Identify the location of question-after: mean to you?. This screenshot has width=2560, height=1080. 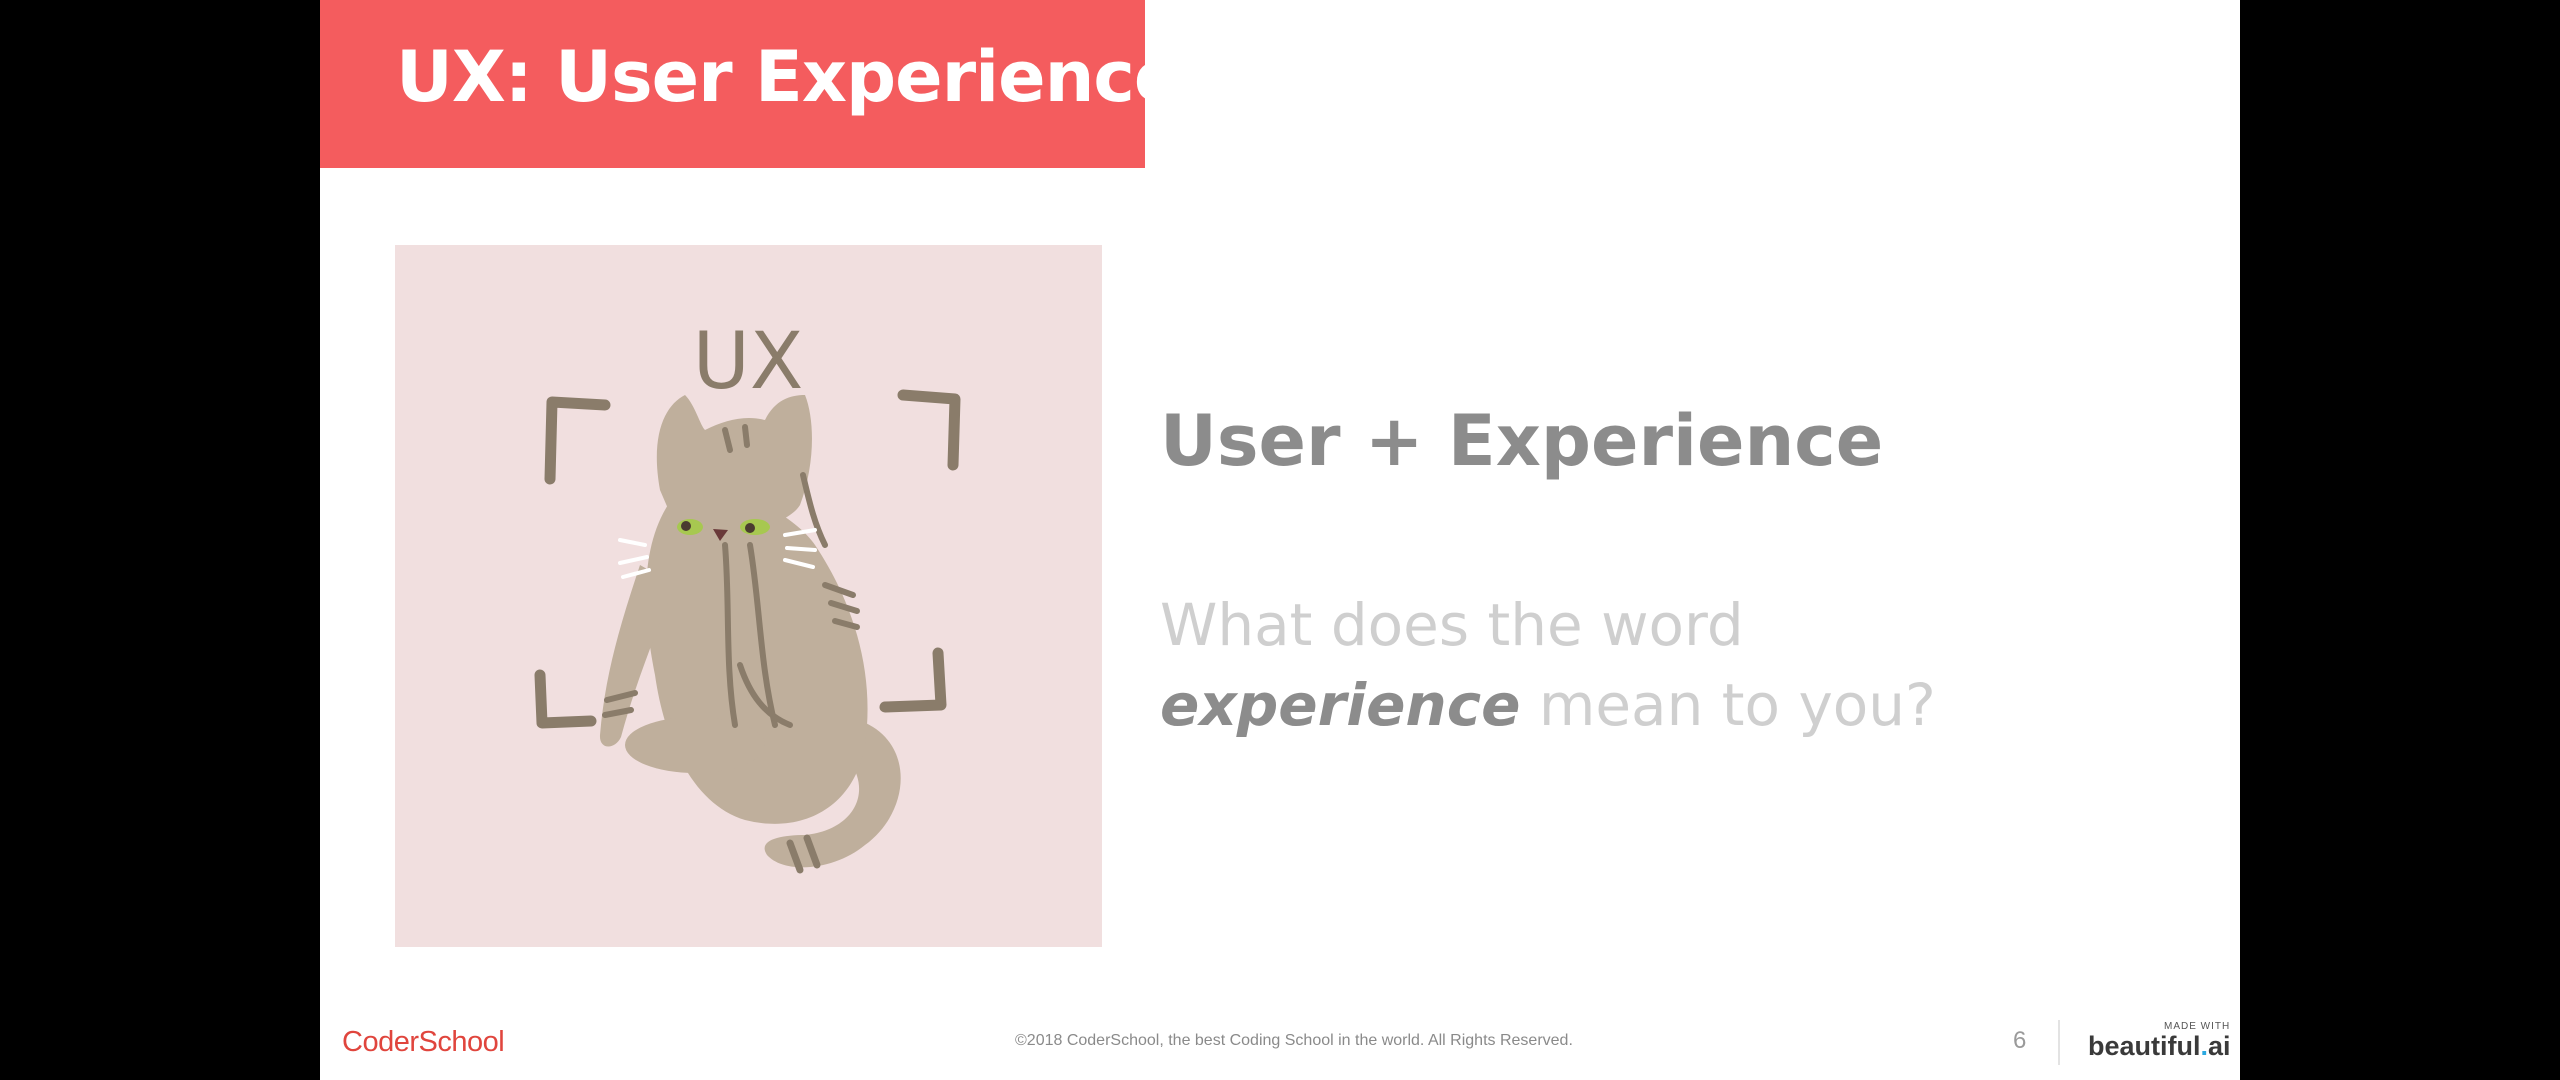
(1728, 705).